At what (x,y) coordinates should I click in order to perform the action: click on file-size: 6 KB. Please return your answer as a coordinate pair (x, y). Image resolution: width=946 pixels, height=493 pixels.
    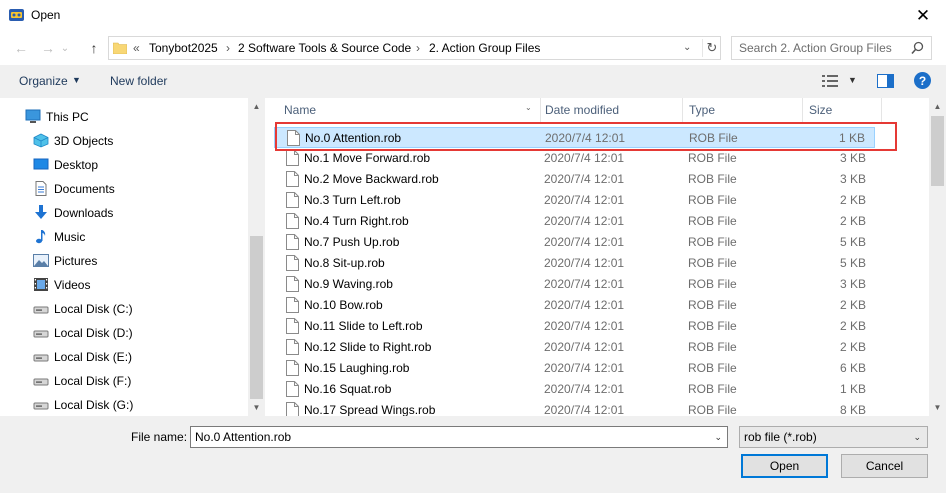
    Looking at the image, I should click on (852, 368).